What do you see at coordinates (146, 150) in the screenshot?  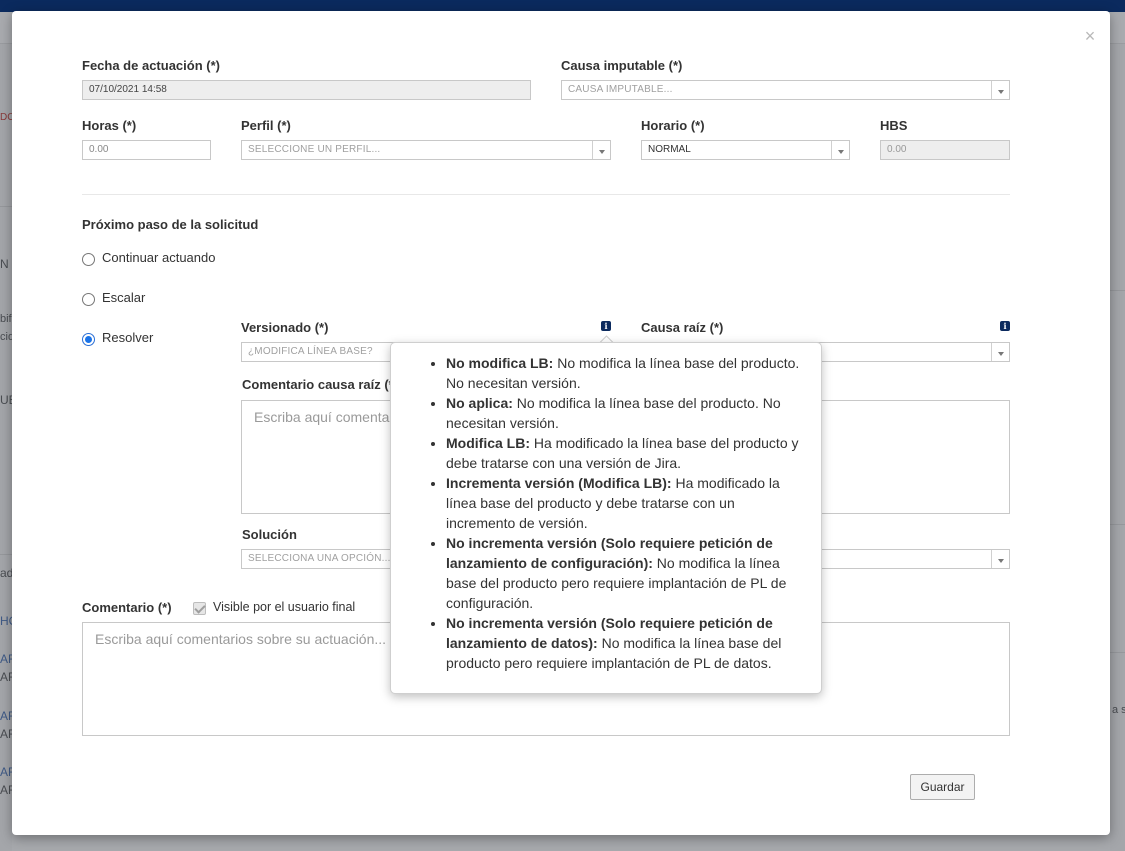 I see `horas-input: 0.00` at bounding box center [146, 150].